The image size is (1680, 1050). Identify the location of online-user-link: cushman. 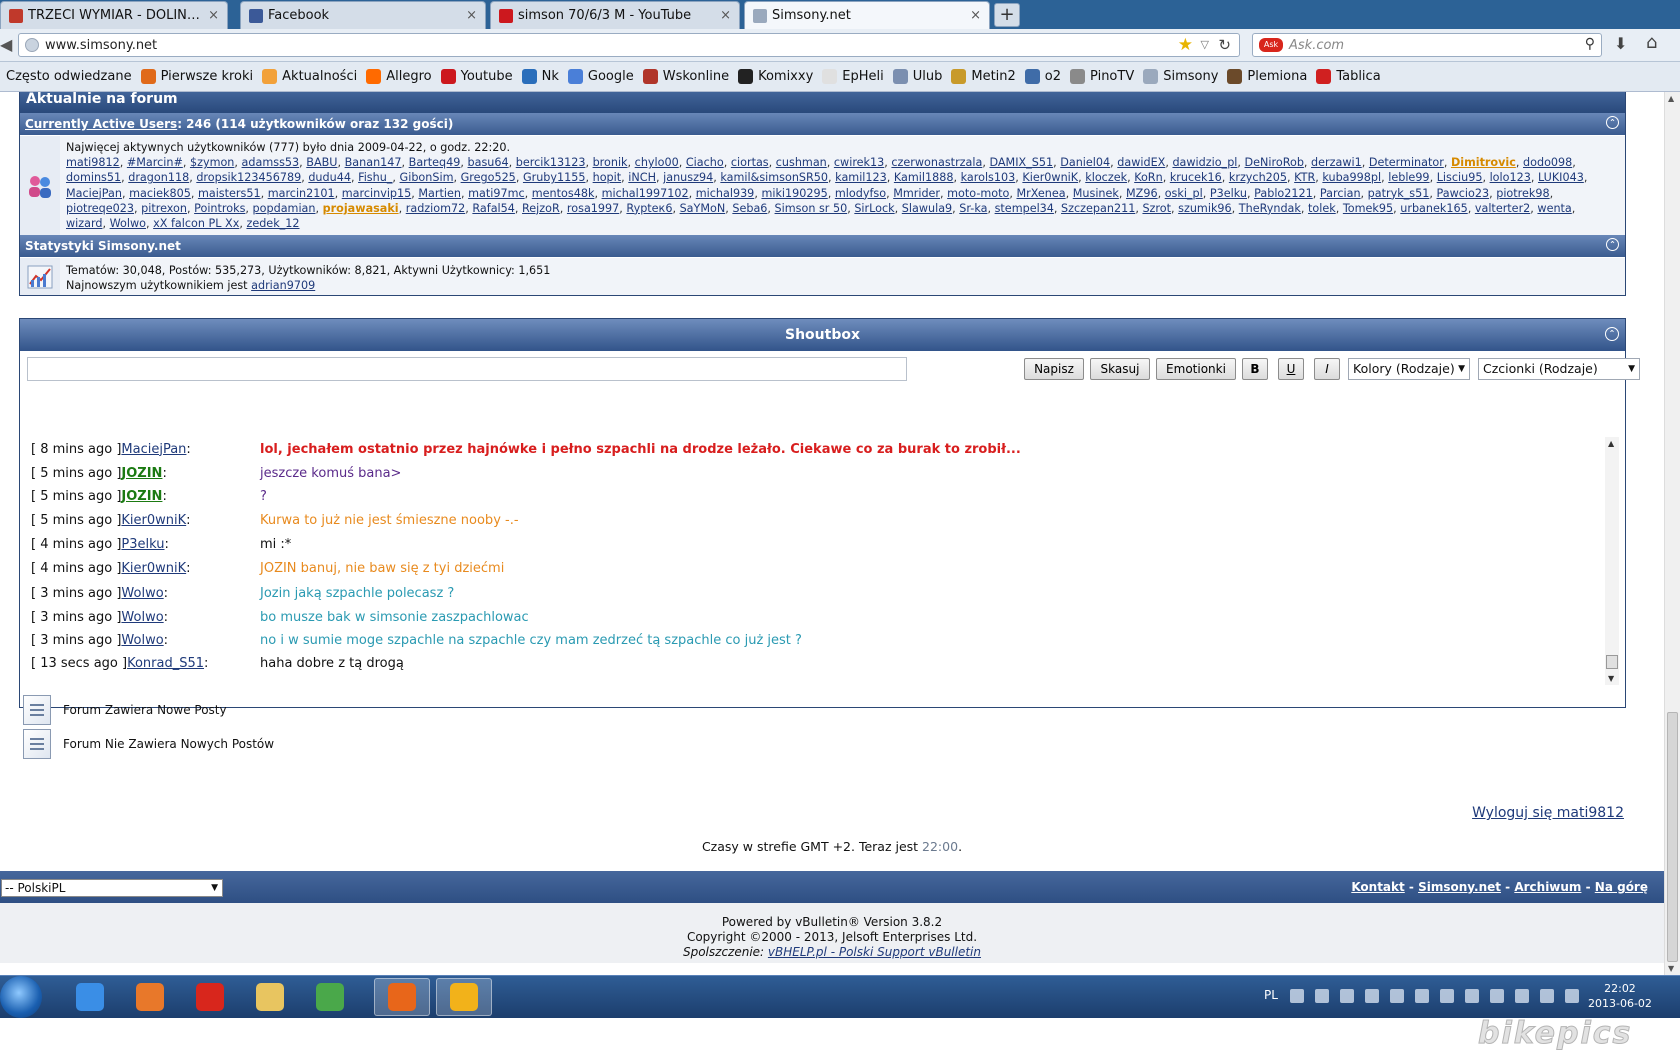
(801, 162).